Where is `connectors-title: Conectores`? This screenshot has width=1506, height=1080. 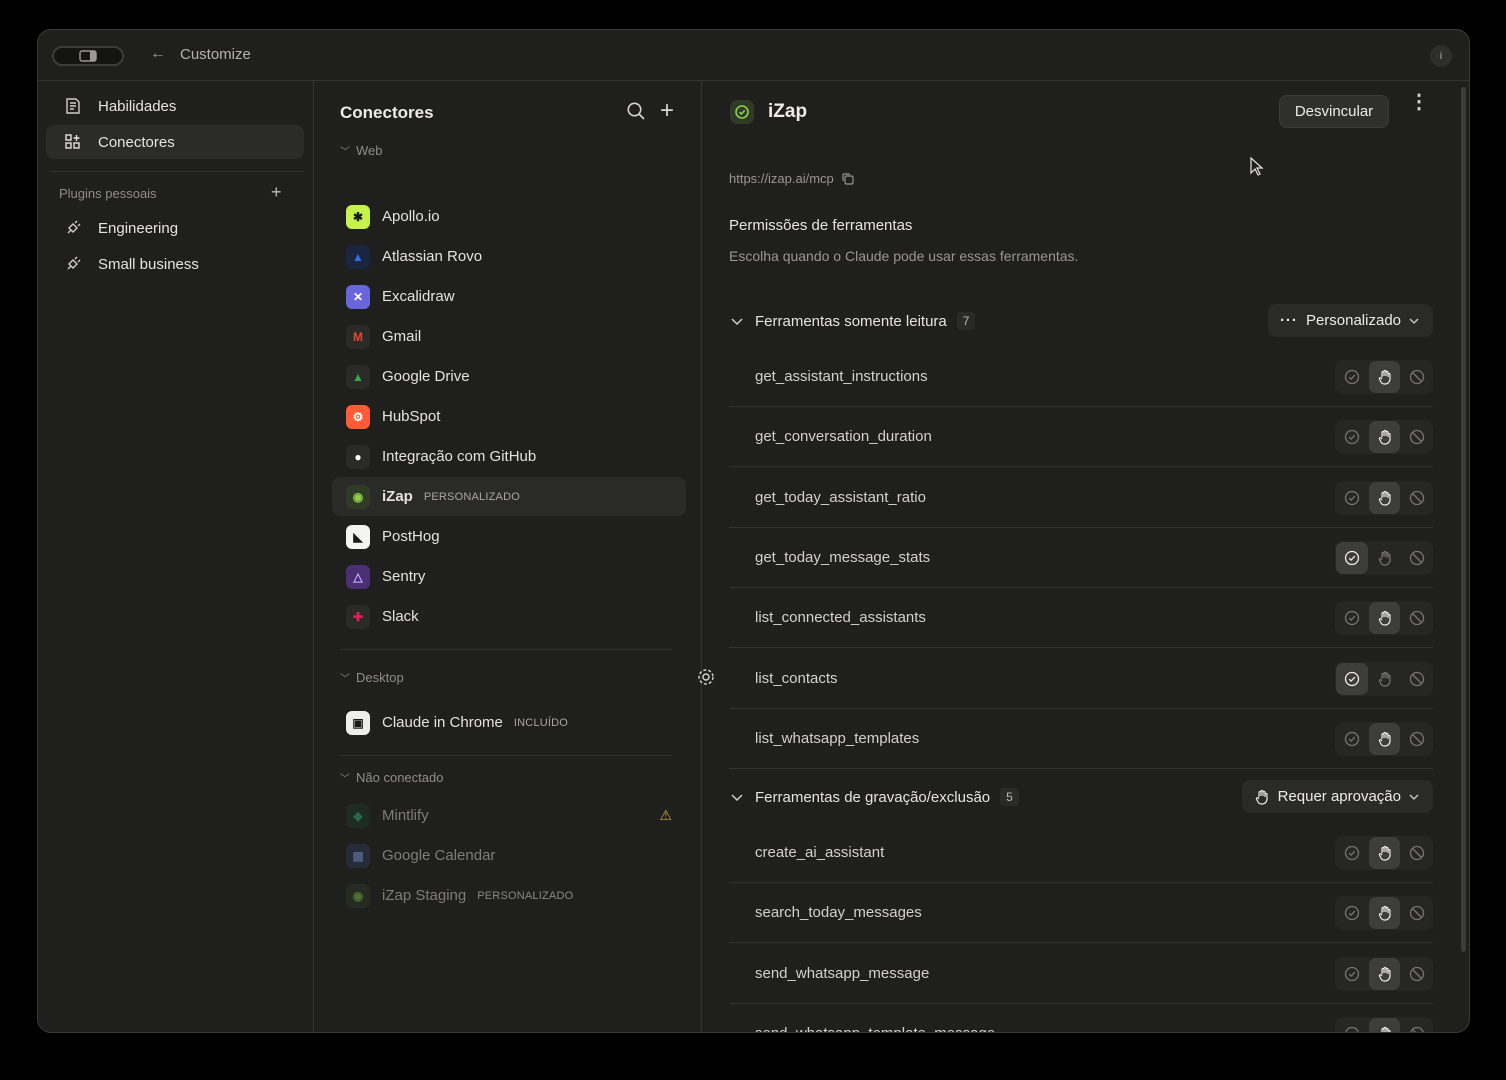
connectors-title: Conectores is located at coordinates (387, 112).